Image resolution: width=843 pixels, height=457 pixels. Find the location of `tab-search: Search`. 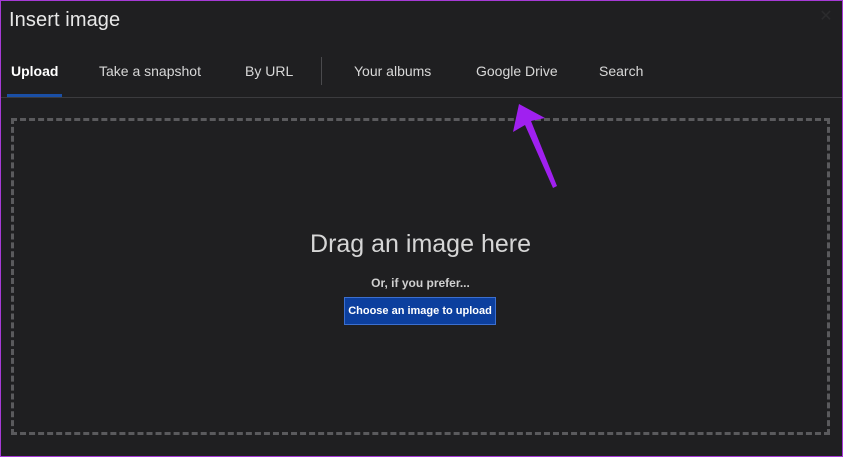

tab-search: Search is located at coordinates (621, 72).